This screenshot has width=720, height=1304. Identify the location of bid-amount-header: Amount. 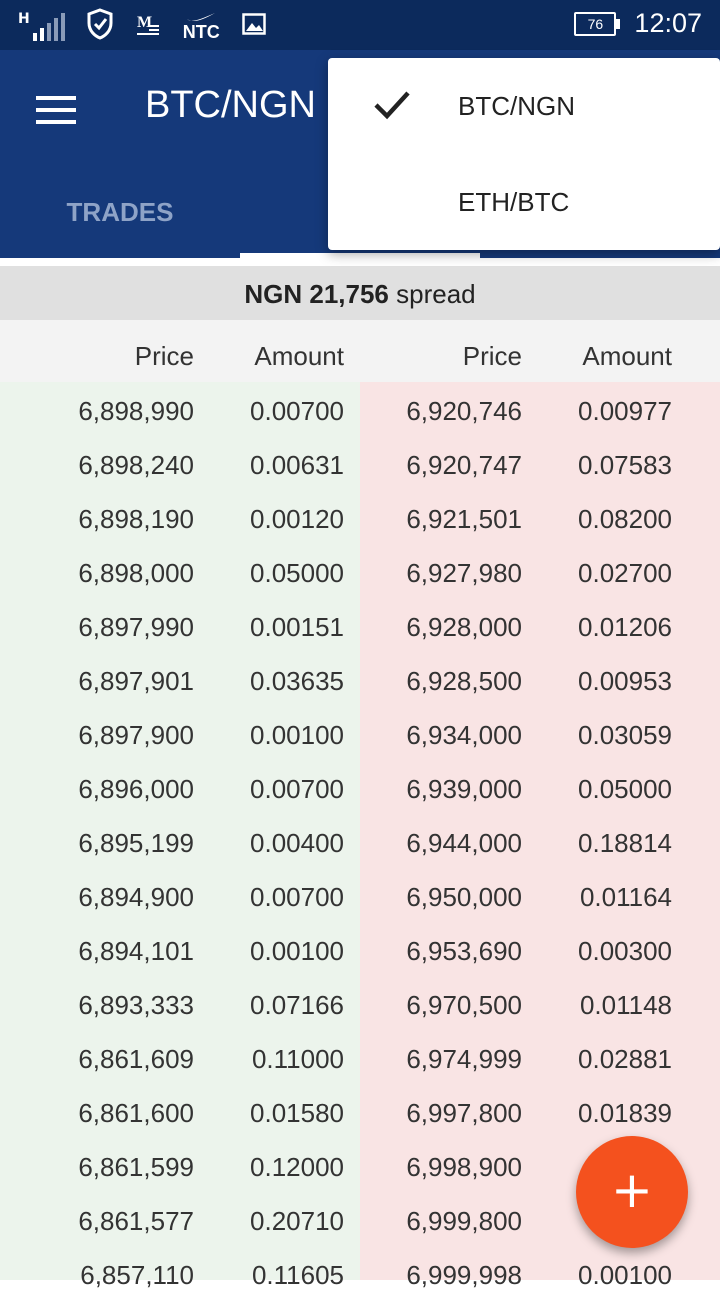
(299, 356).